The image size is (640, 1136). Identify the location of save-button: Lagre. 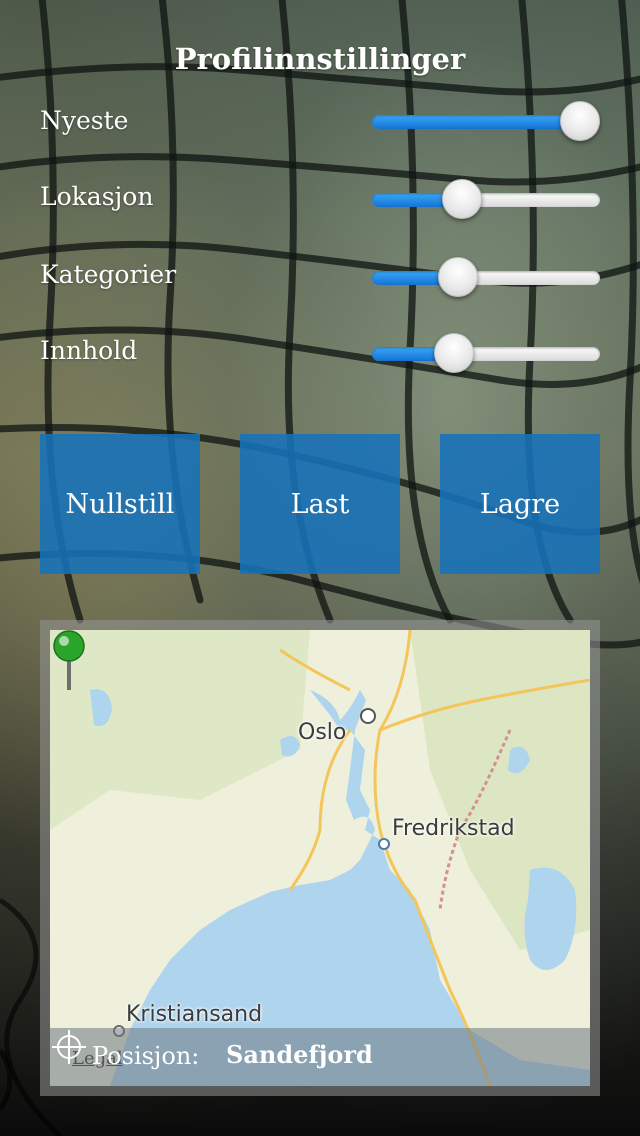
(520, 504).